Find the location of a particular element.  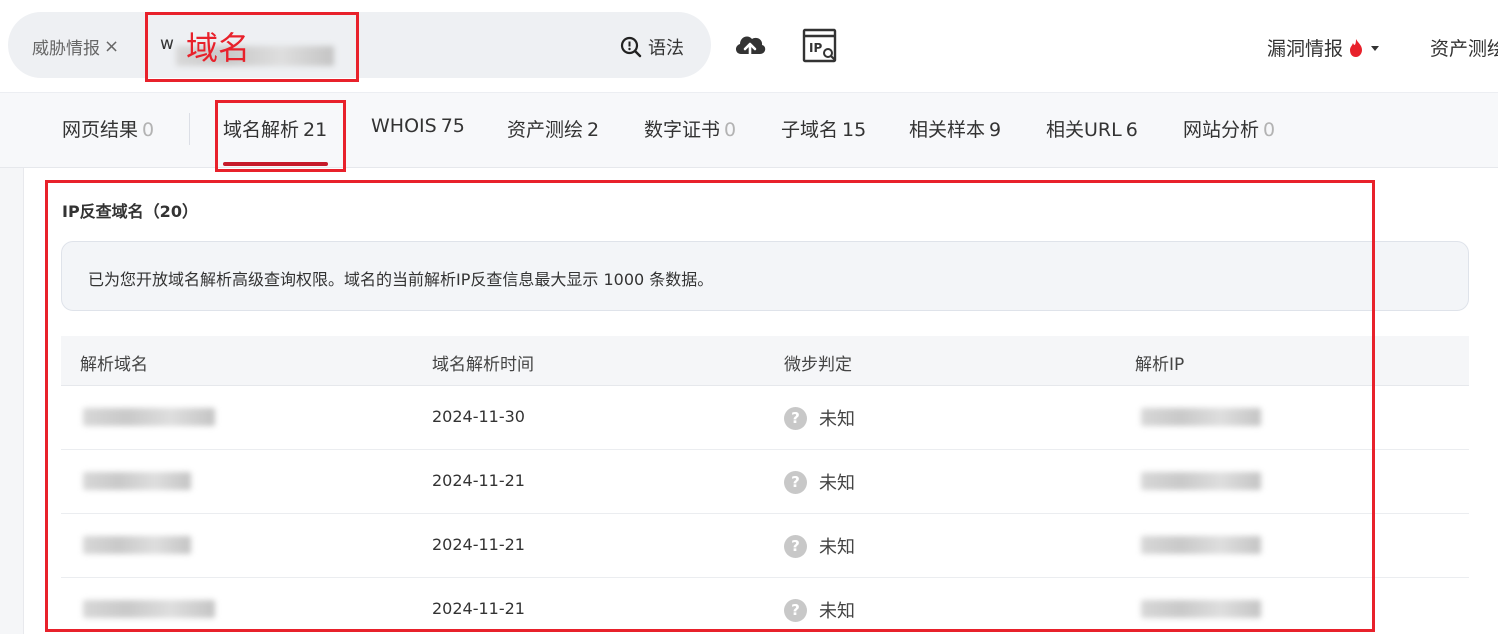

search-box: 威胁情报 × w 语法 is located at coordinates (359, 45).